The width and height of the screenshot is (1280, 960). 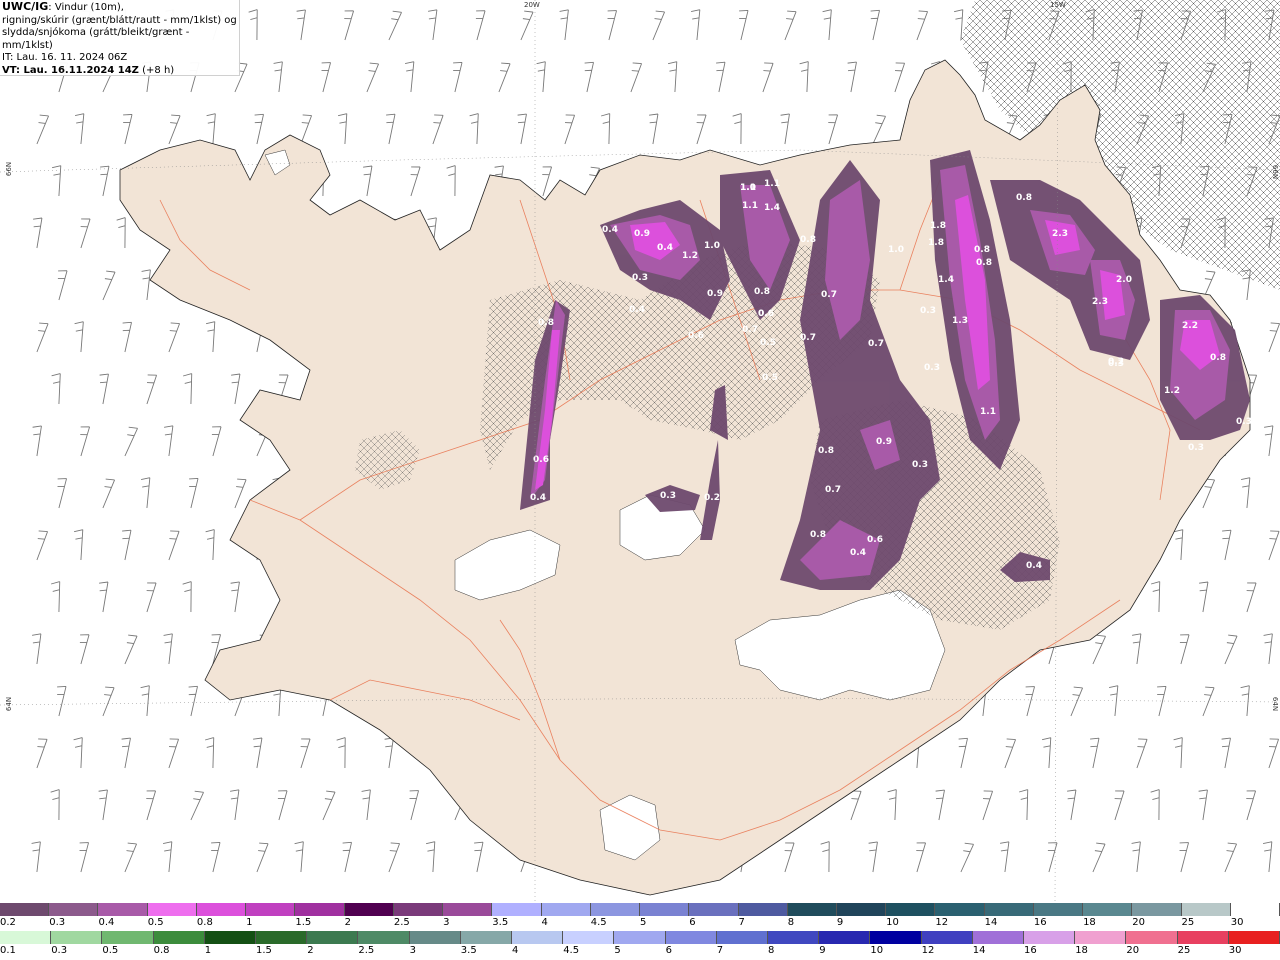 I want to click on precip-value-label: 1.2, so click(x=1172, y=391).